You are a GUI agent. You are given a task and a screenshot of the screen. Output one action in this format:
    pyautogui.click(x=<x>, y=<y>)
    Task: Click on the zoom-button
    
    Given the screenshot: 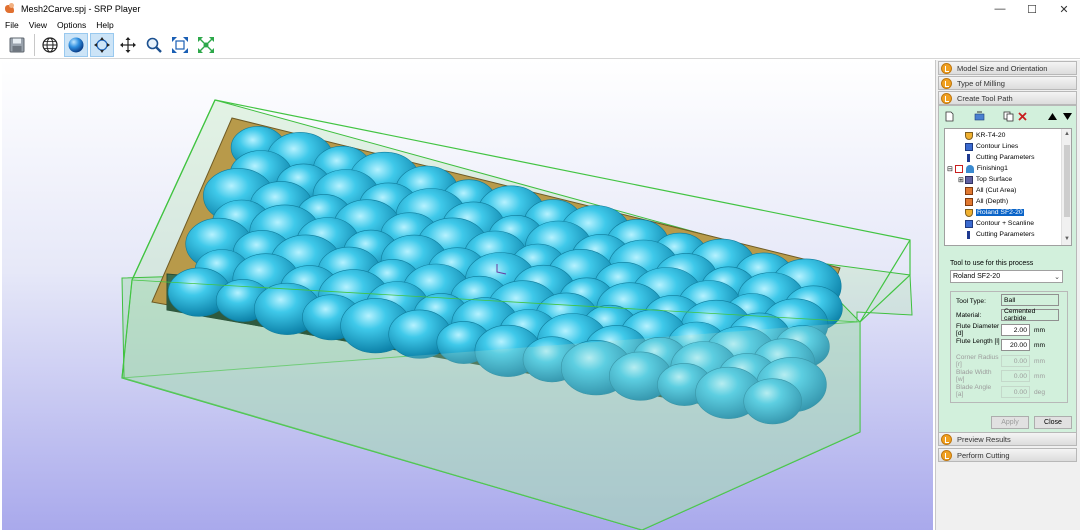 What is the action you would take?
    pyautogui.click(x=154, y=45)
    